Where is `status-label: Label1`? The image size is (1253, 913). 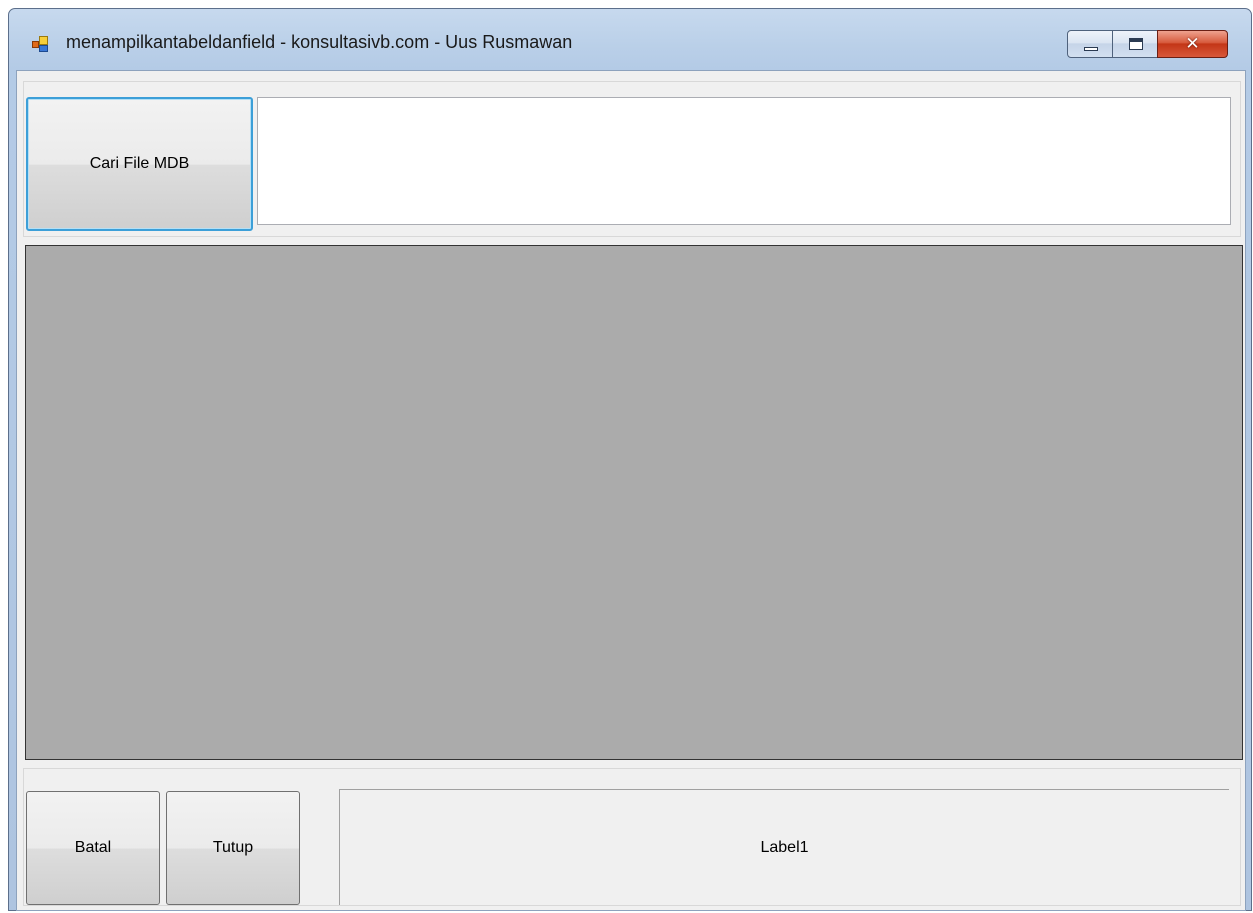
status-label: Label1 is located at coordinates (784, 847).